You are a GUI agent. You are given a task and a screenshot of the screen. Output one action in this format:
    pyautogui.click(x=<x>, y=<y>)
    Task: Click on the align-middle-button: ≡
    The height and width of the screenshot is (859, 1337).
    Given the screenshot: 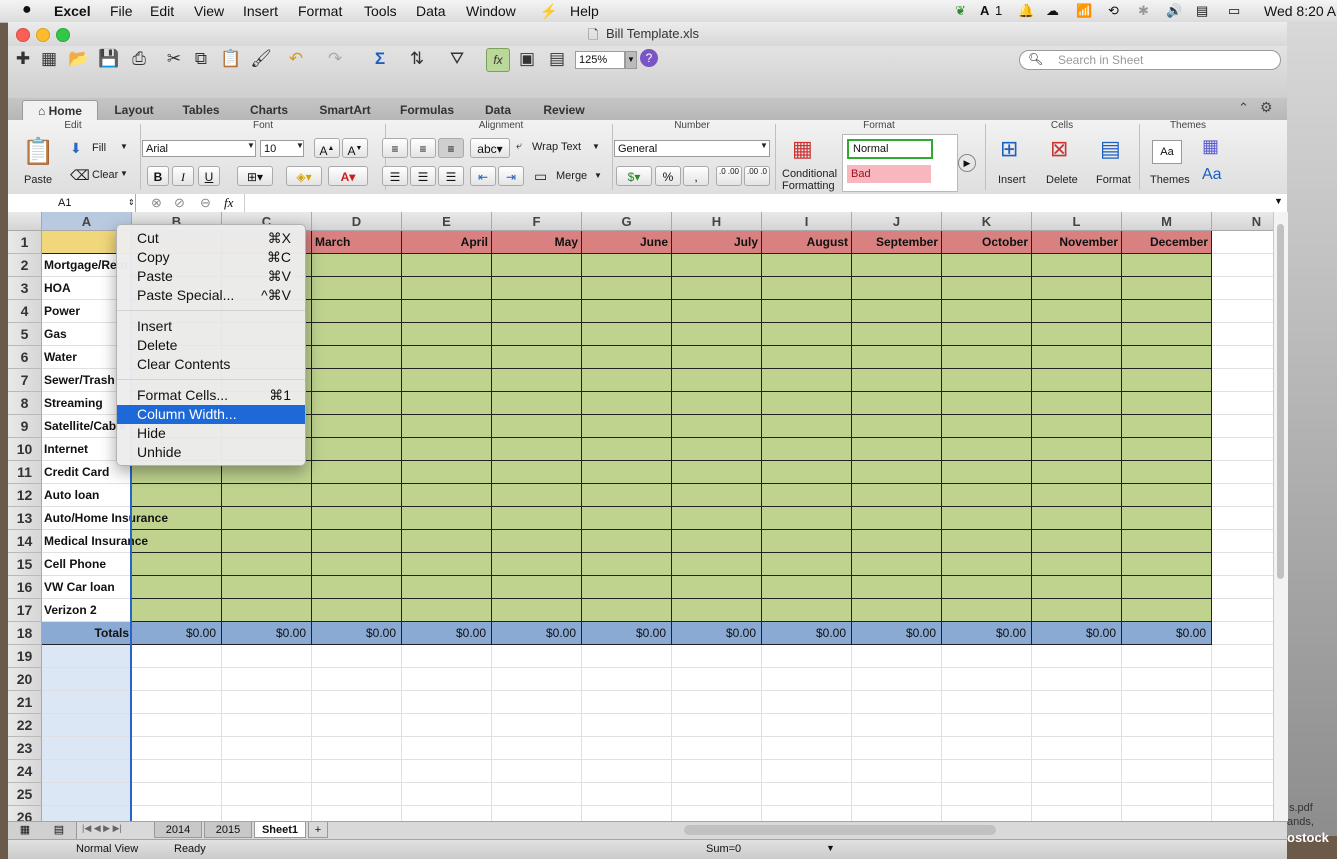 What is the action you would take?
    pyautogui.click(x=423, y=148)
    